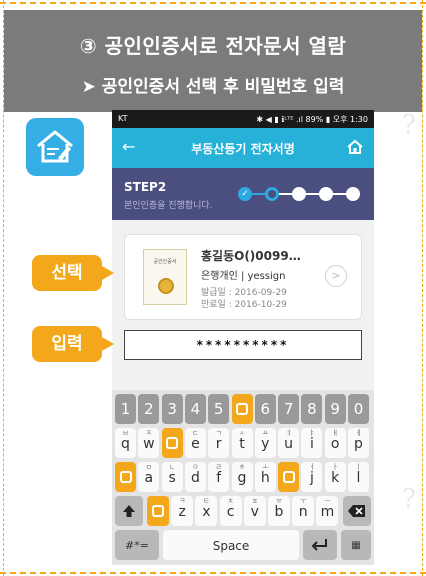 This screenshot has width=426, height=576. Describe the element at coordinates (231, 545) in the screenshot. I see `space-key: Space` at that location.